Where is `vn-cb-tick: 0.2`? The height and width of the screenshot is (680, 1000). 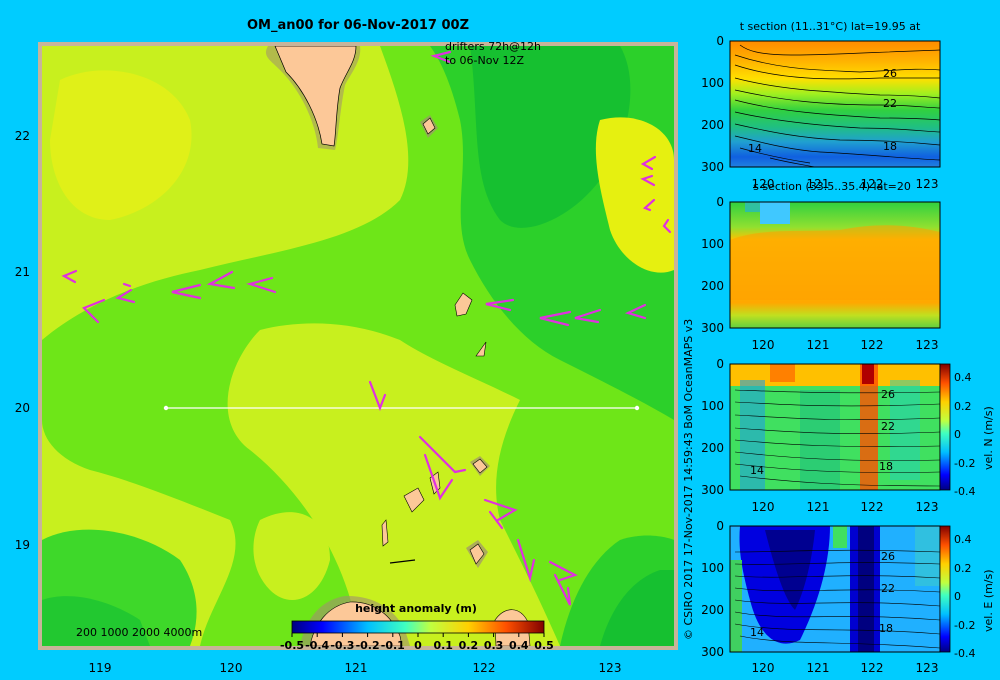 vn-cb-tick: 0.2 is located at coordinates (963, 406).